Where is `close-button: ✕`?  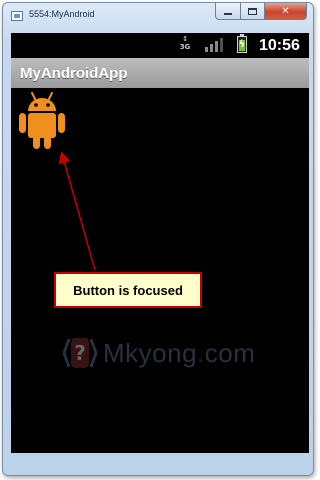
close-button: ✕ is located at coordinates (286, 11).